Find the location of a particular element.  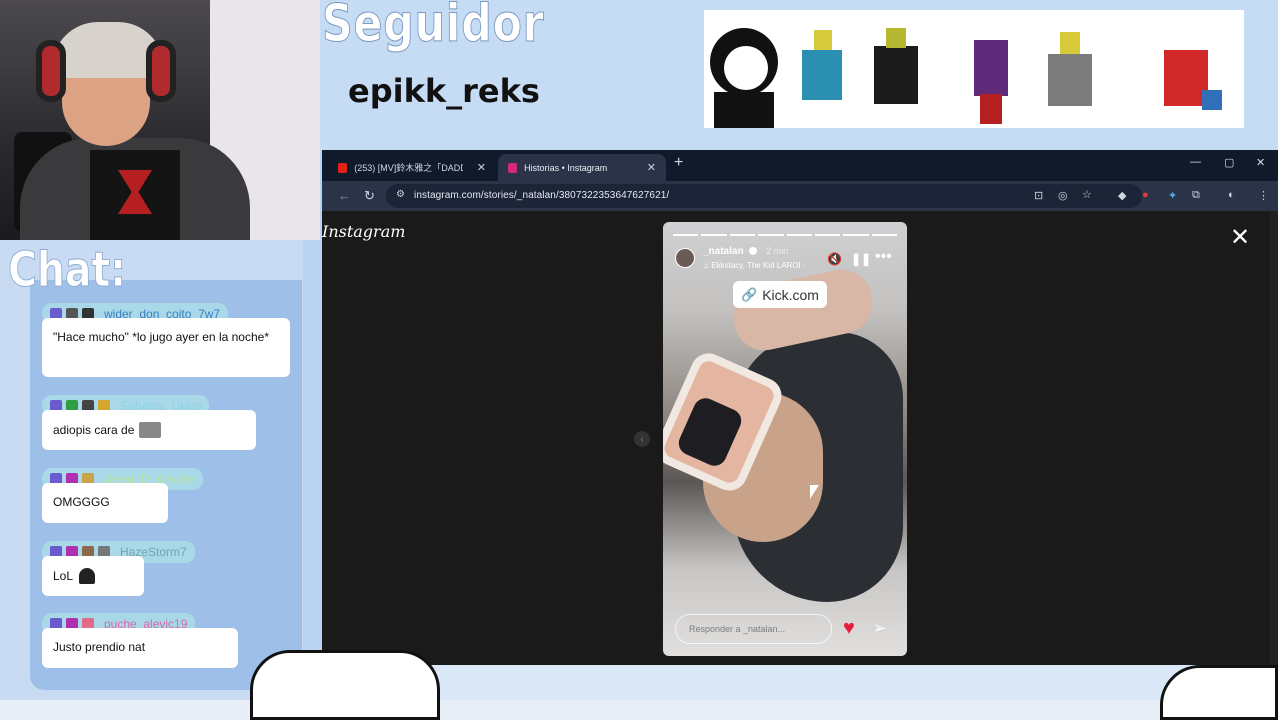

like-heart-icon: ♥ is located at coordinates (849, 628).